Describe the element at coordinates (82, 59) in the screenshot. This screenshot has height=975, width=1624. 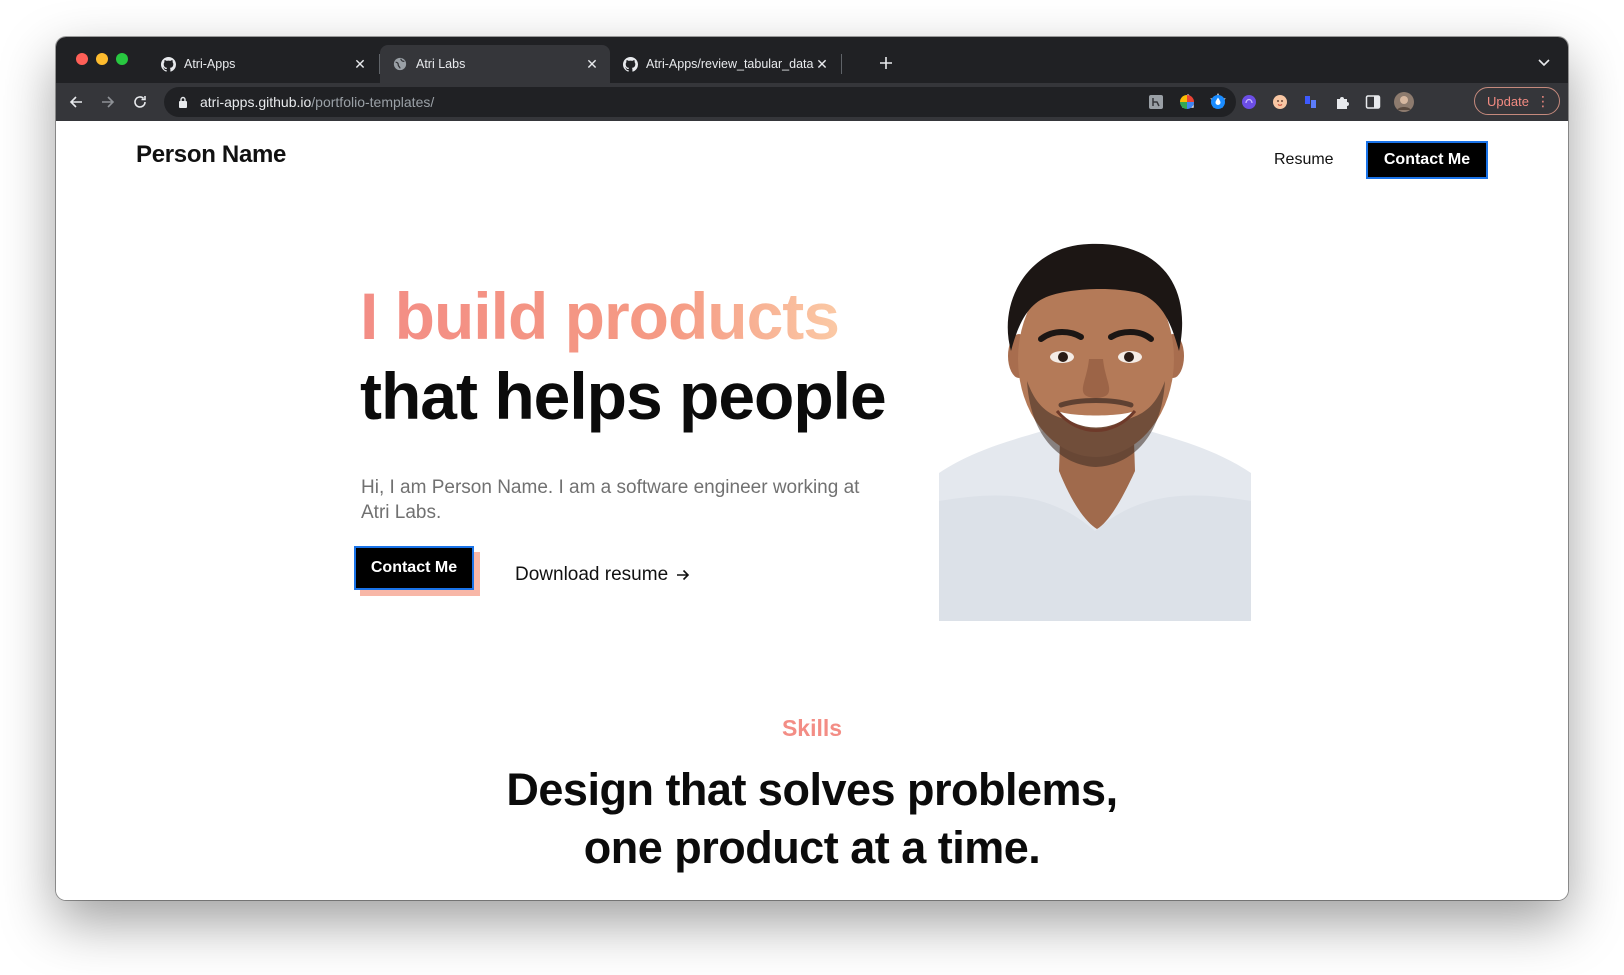
I see `close-window-button` at that location.